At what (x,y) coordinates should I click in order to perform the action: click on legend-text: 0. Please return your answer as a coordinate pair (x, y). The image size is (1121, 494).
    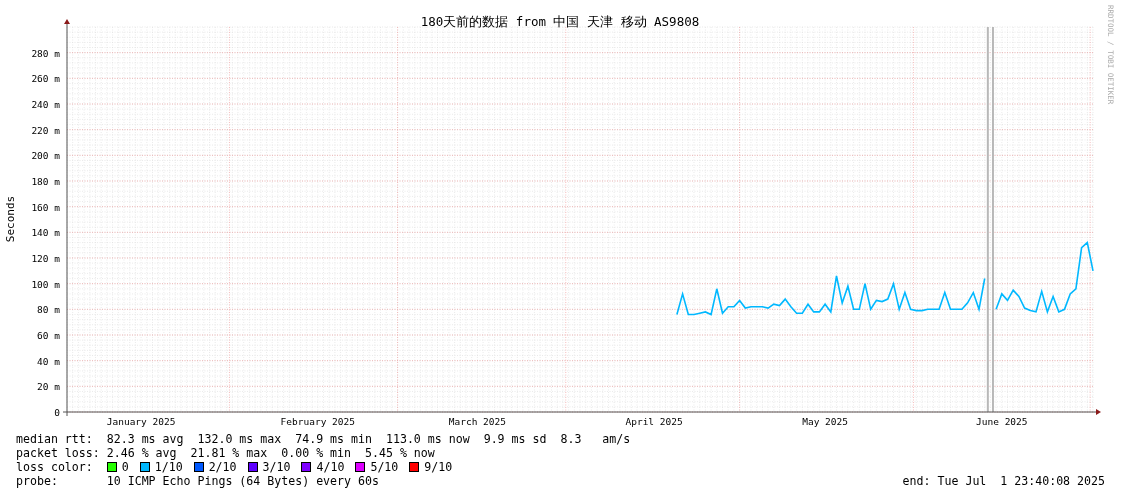
    Looking at the image, I should click on (125, 467).